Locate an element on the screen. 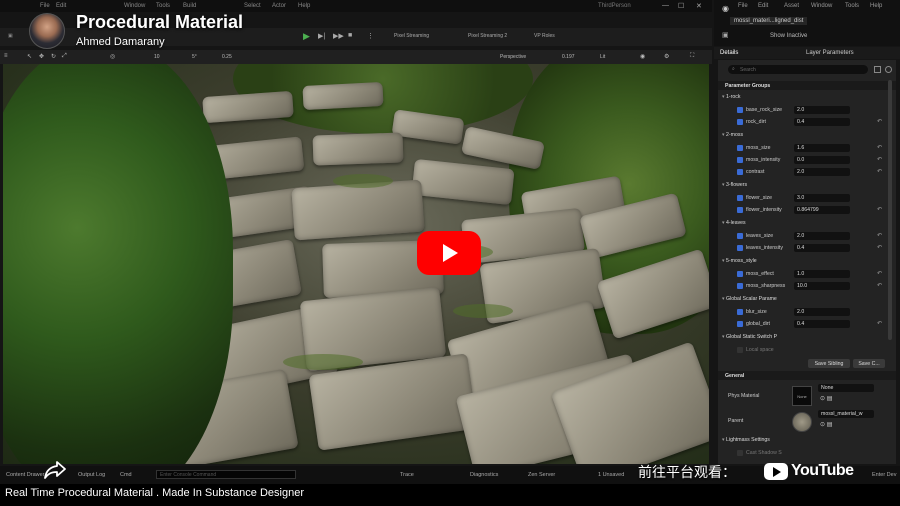  options-icon: ⋮ is located at coordinates (370, 36).